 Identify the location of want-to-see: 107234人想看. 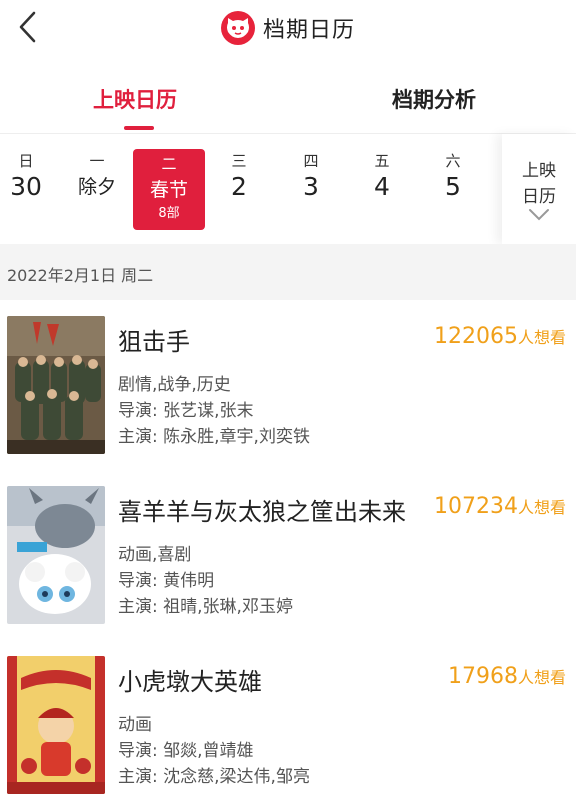
(500, 506).